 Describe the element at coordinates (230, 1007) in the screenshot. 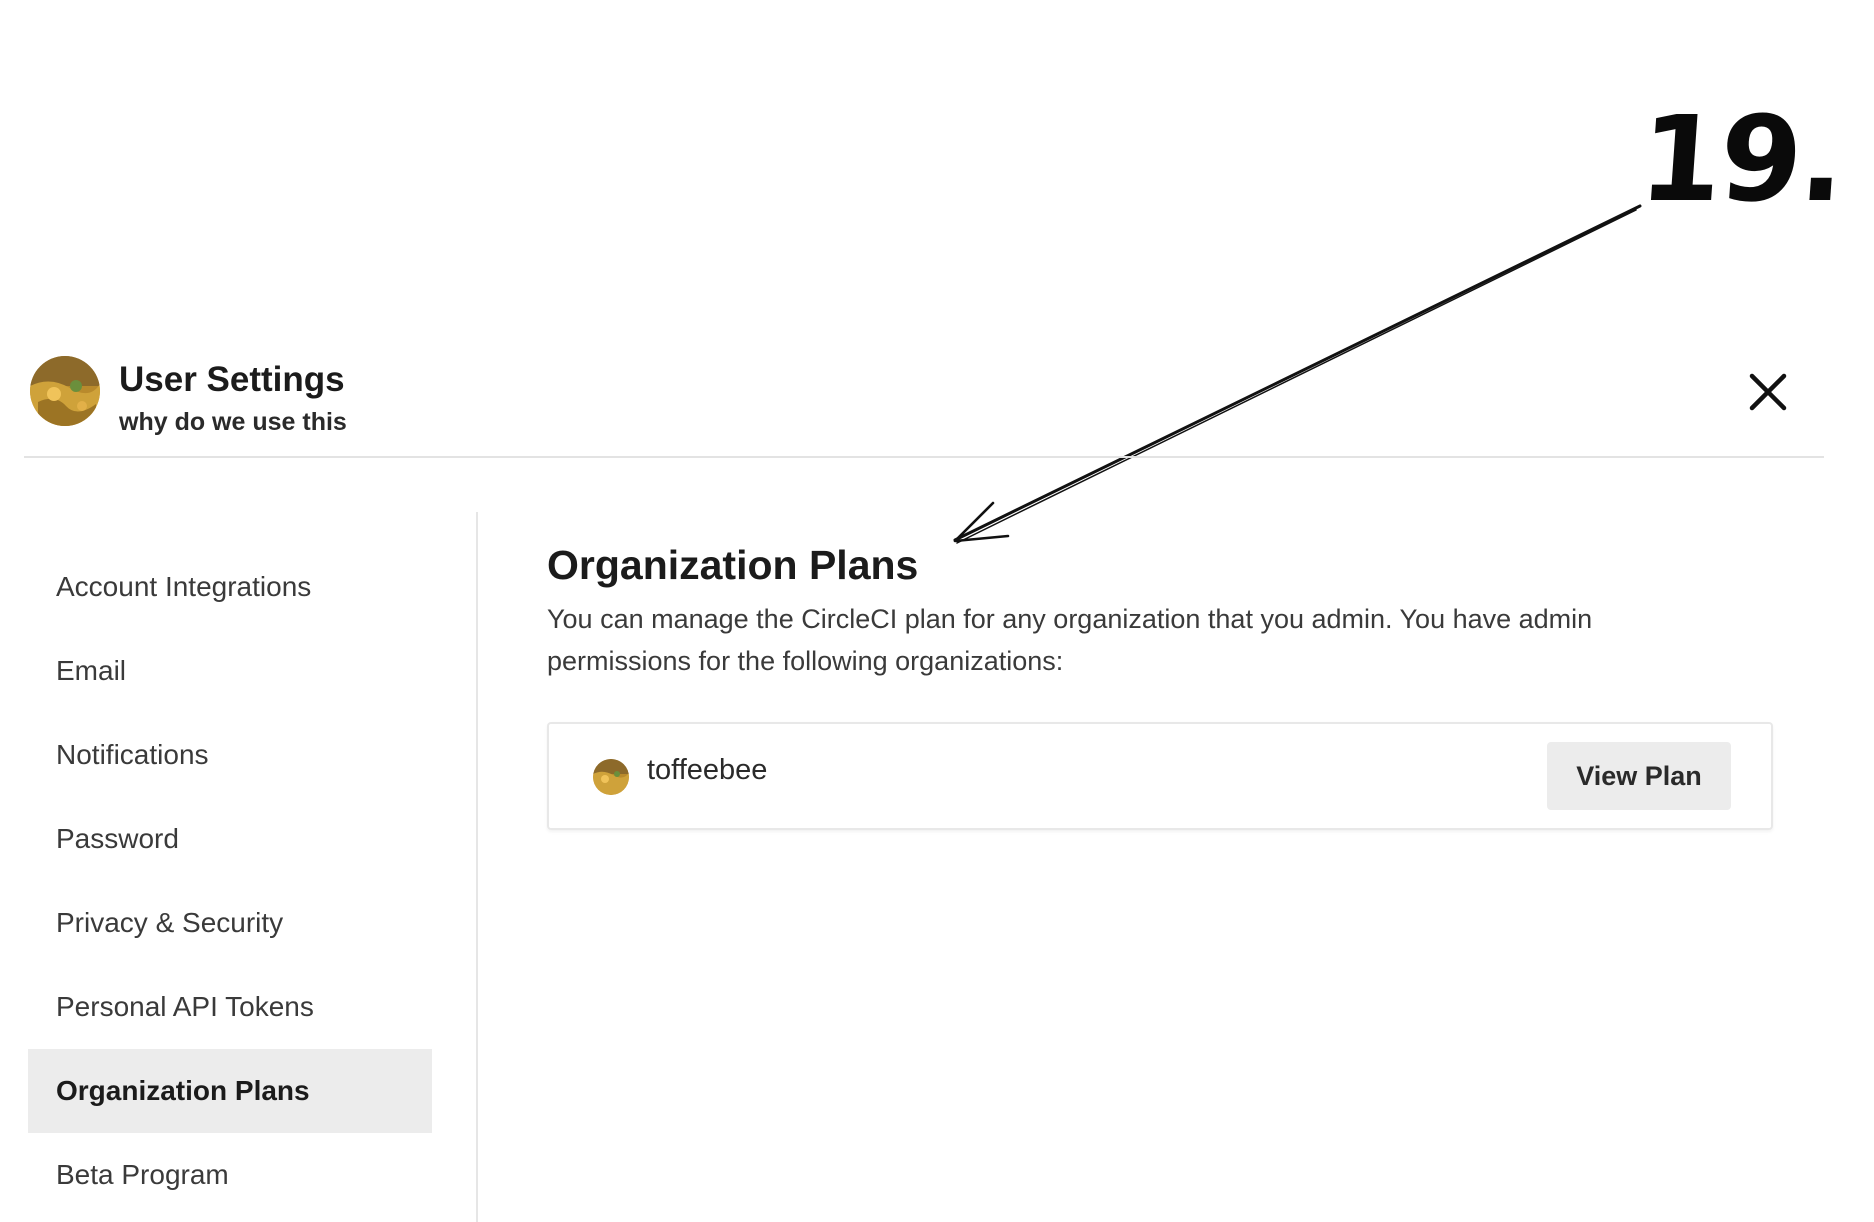

I see `sidebar-item-personal-api-tokens: Personal API Tokens` at that location.